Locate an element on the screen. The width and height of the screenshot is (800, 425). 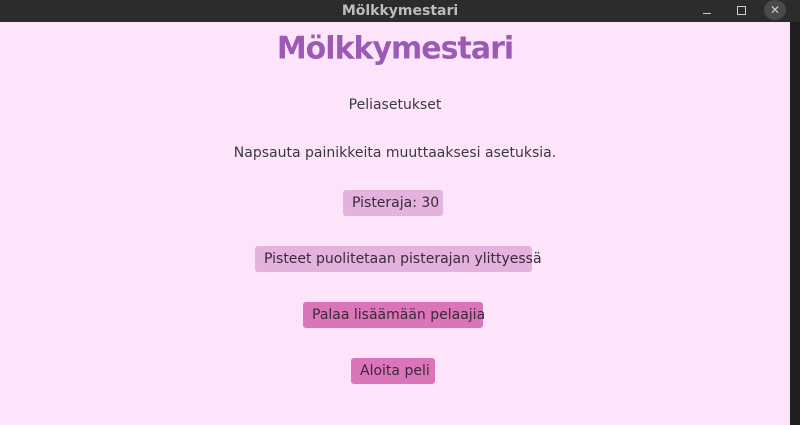
window-title: Mölkkymestari is located at coordinates (400, 11).